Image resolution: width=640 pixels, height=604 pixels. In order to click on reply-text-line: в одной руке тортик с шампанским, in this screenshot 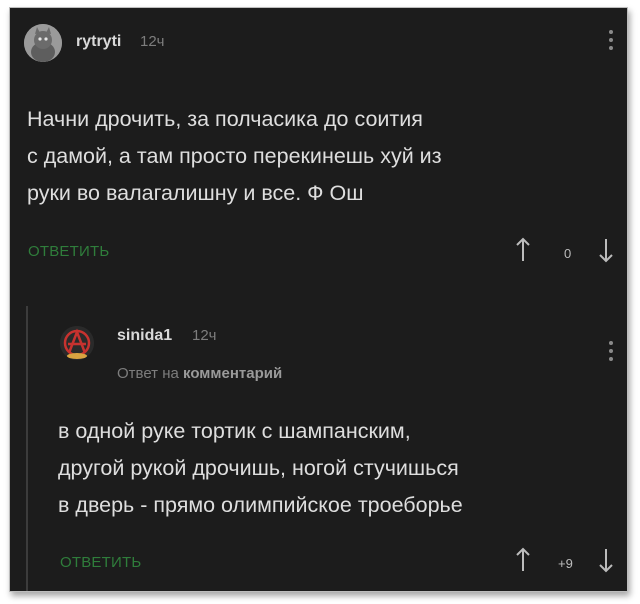, I will do `click(234, 431)`.